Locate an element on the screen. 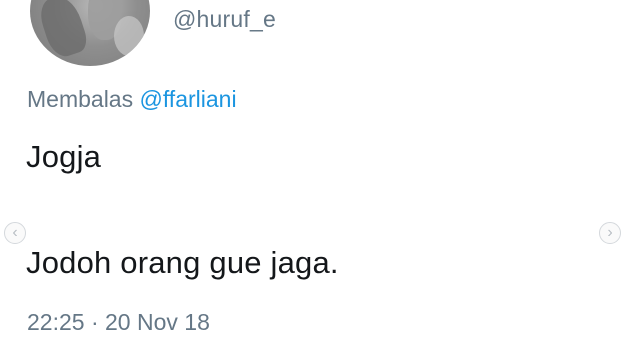 The height and width of the screenshot is (360, 640). reply-mention-link: @ffarliani is located at coordinates (187, 99).